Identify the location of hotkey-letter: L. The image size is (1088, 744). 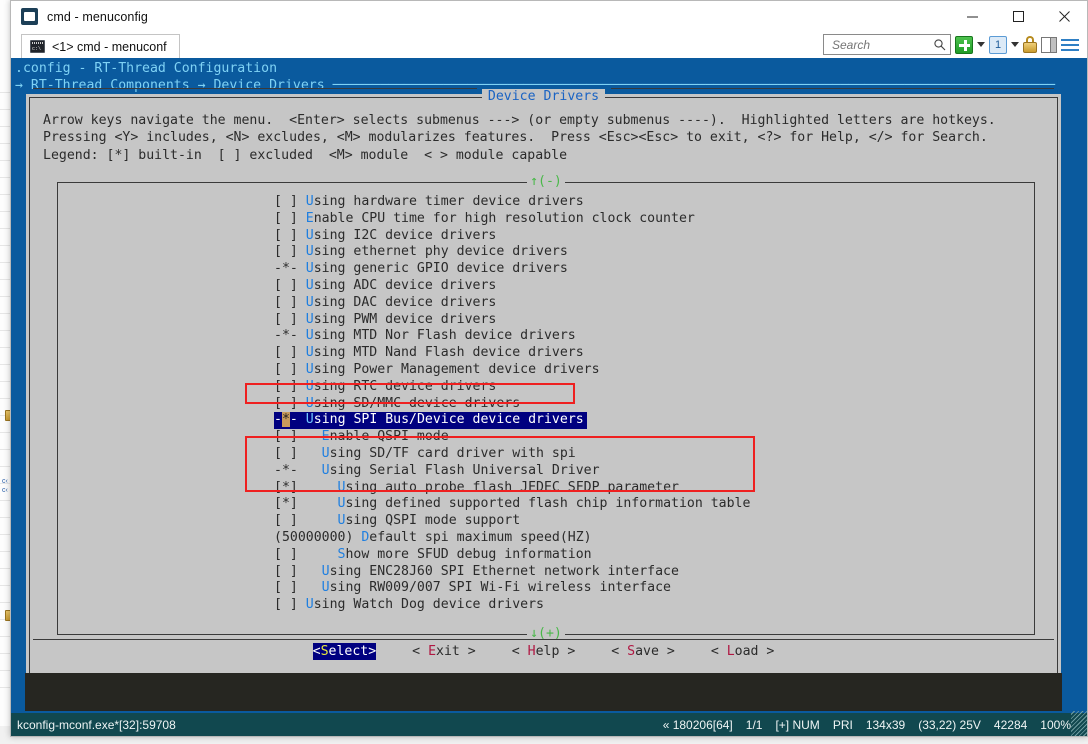
(730, 652).